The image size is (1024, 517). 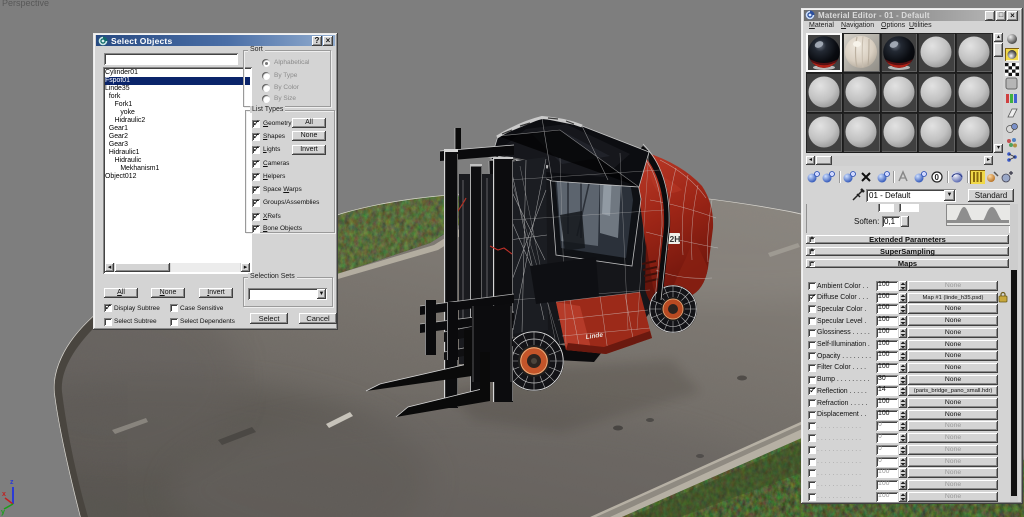 I want to click on svg-text: y, so click(x=3, y=512).